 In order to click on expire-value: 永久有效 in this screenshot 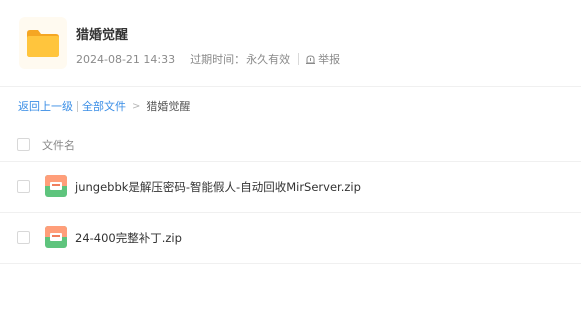, I will do `click(268, 59)`.